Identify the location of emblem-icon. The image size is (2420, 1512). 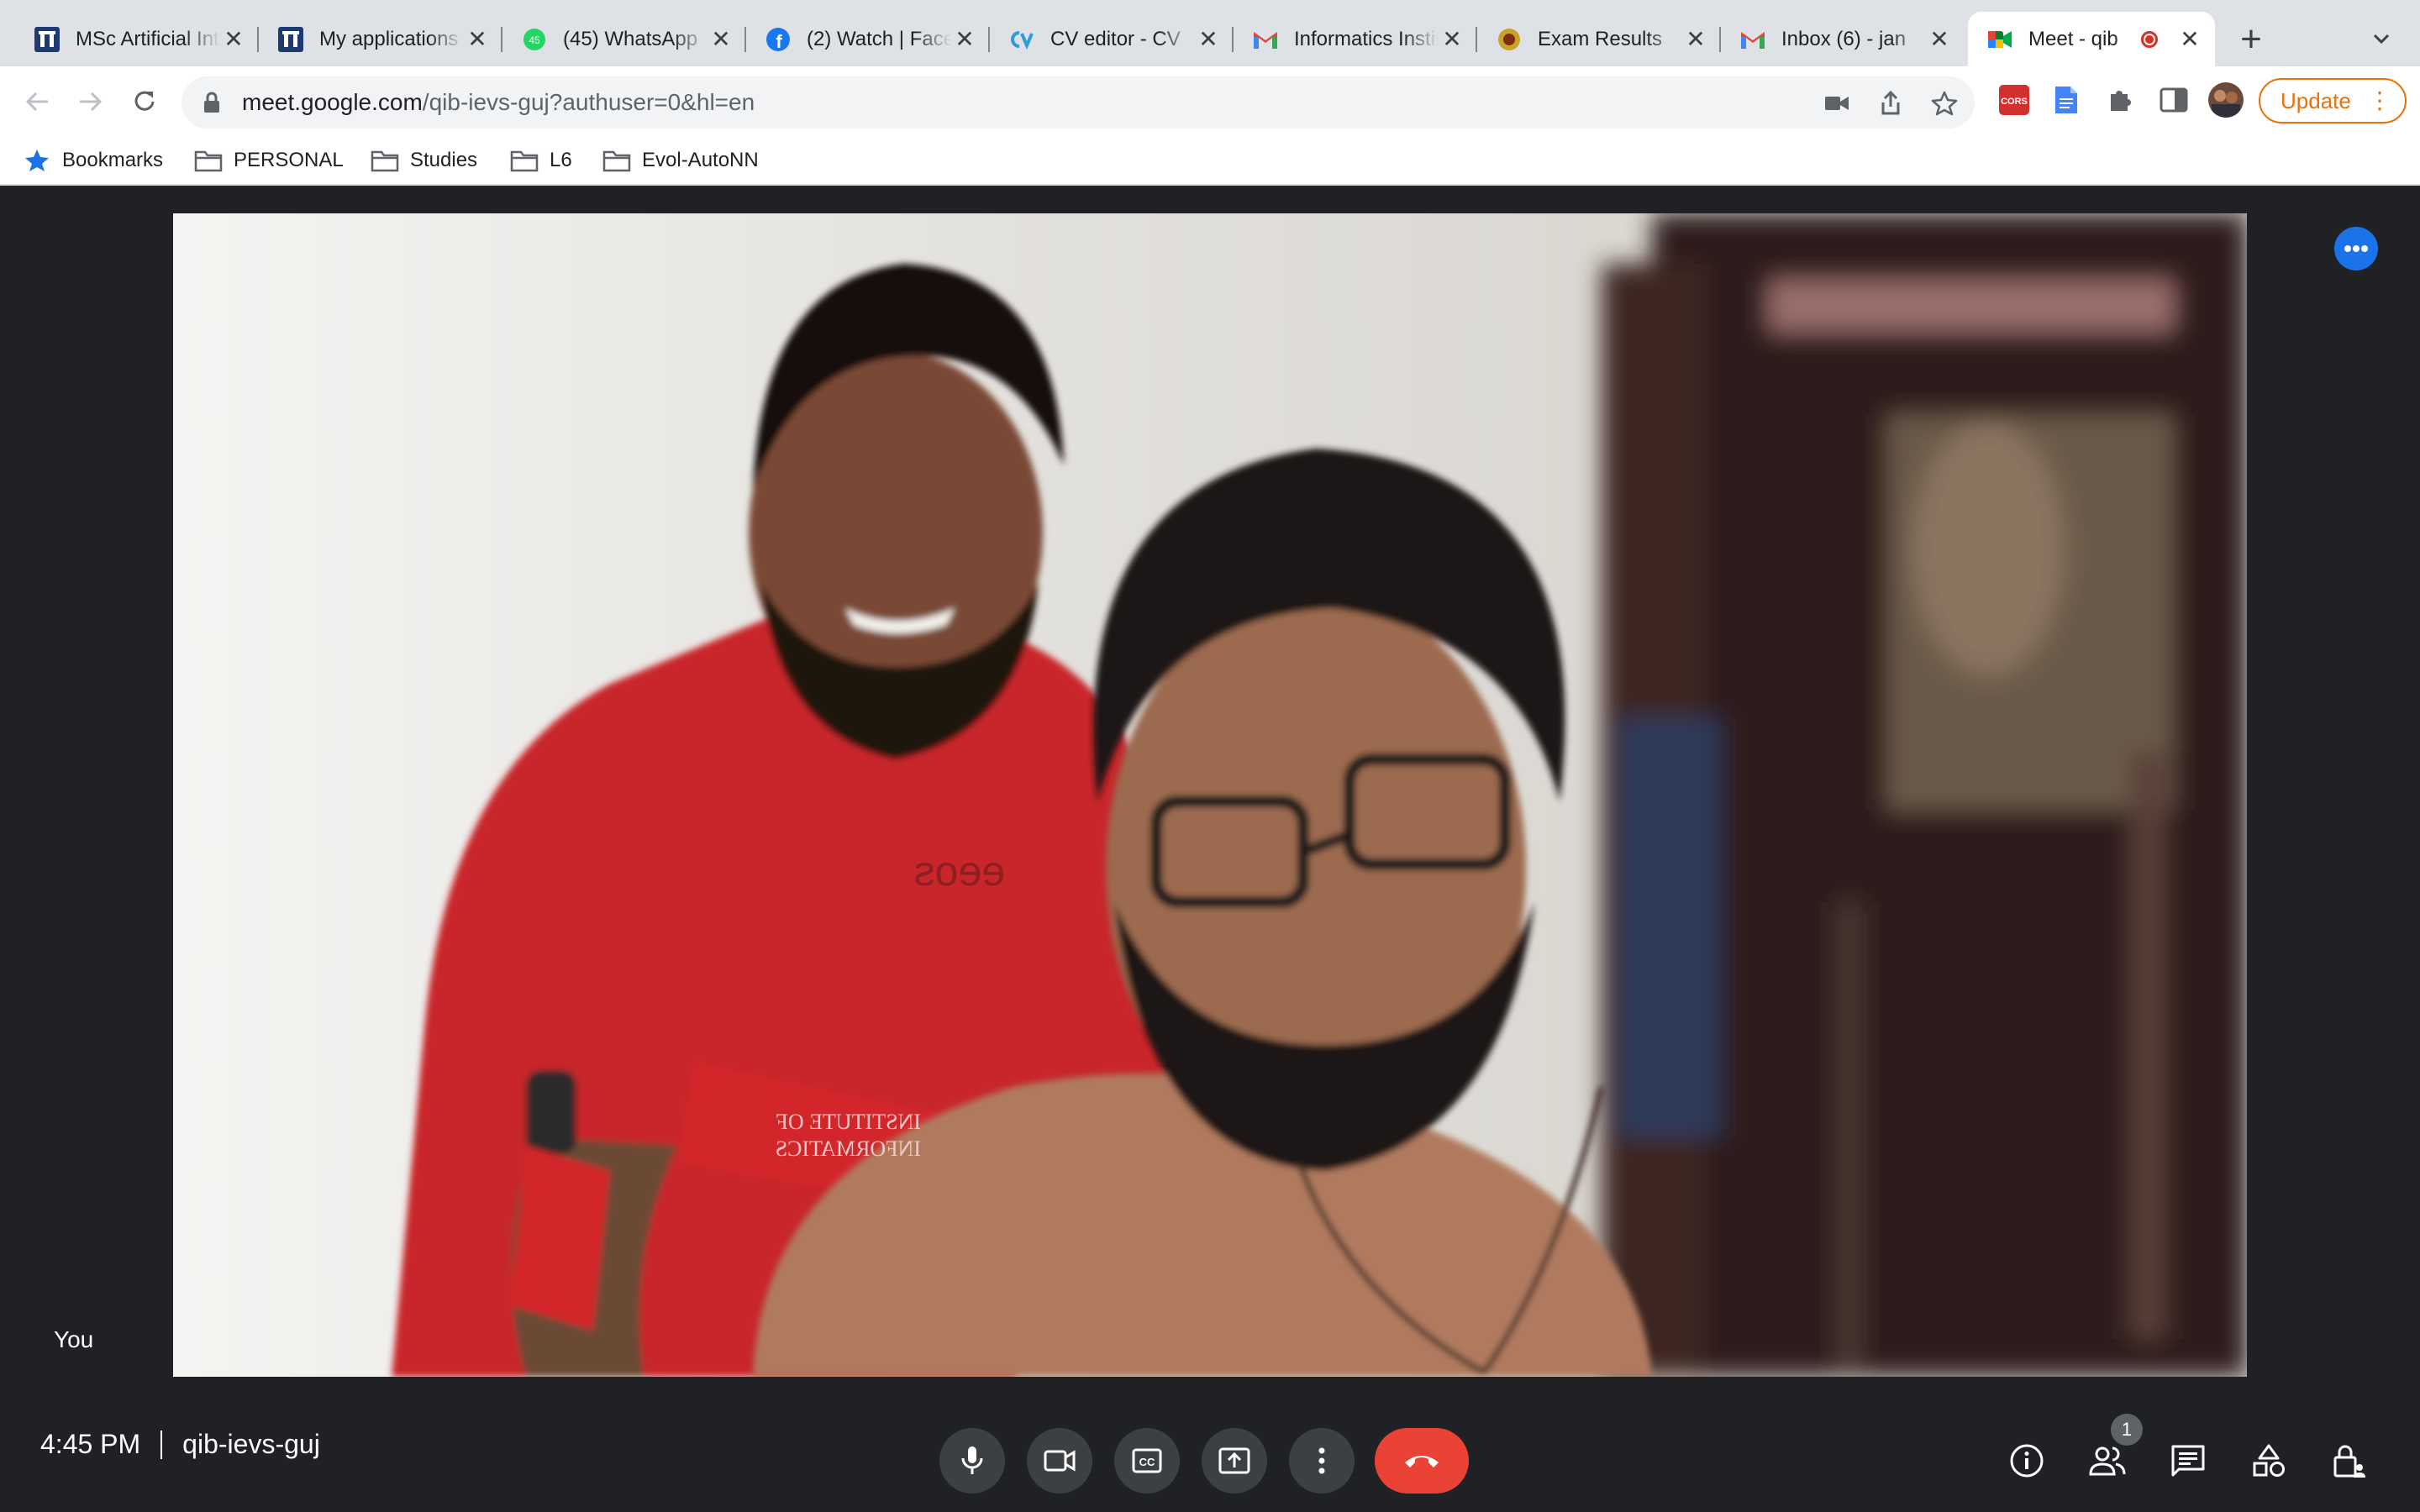
(1509, 39).